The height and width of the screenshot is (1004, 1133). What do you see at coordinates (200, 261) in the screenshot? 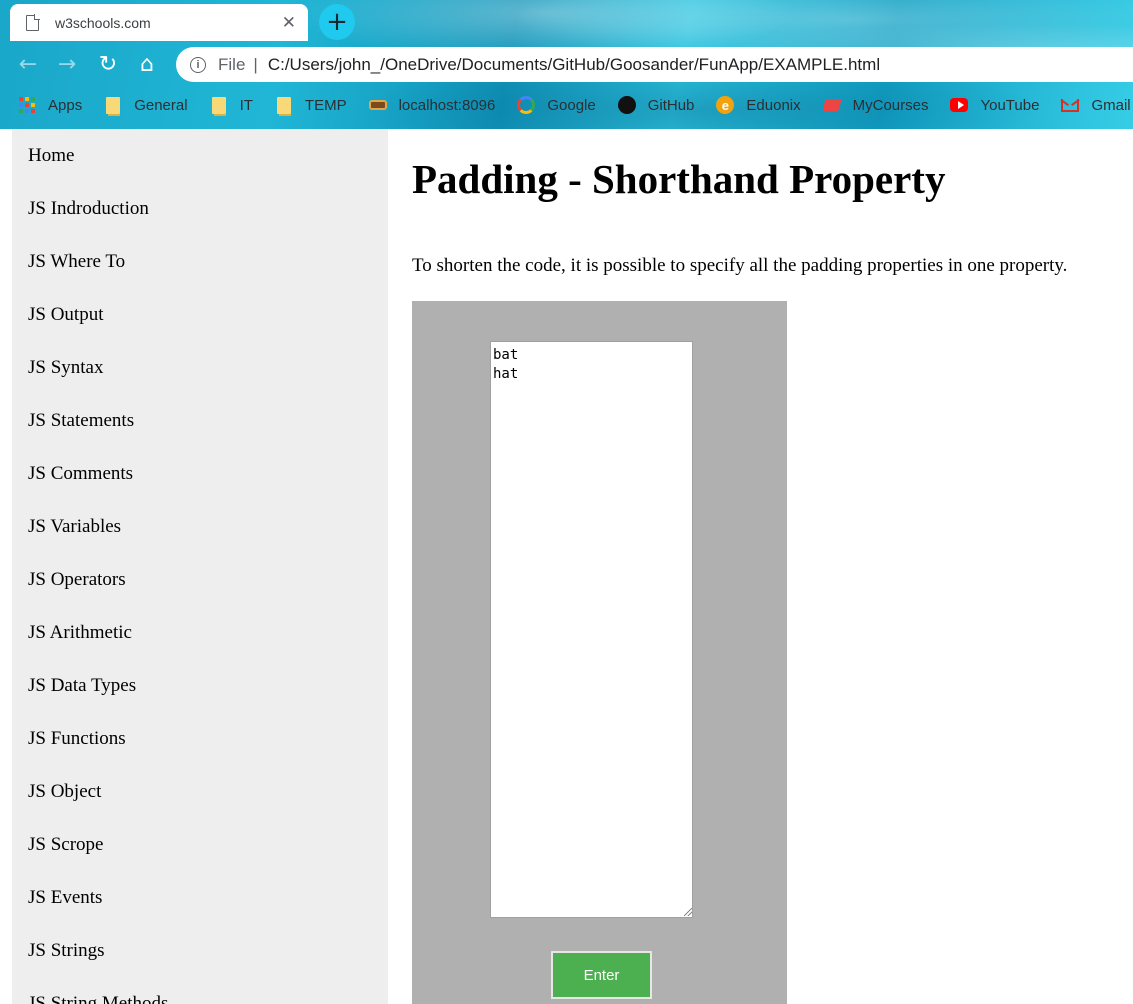
I see `sidebar-item-js-where-to: JS Where To` at bounding box center [200, 261].